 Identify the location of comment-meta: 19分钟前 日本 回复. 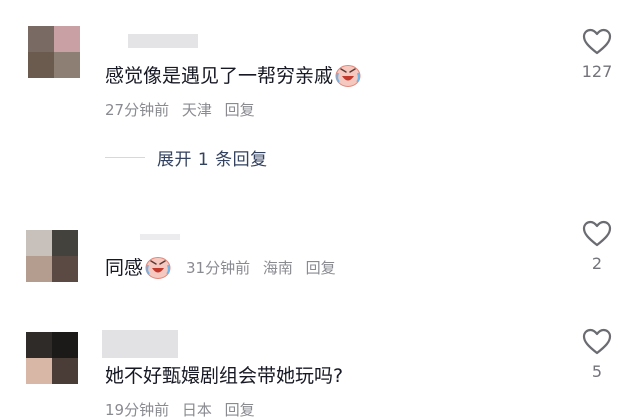
(184, 409).